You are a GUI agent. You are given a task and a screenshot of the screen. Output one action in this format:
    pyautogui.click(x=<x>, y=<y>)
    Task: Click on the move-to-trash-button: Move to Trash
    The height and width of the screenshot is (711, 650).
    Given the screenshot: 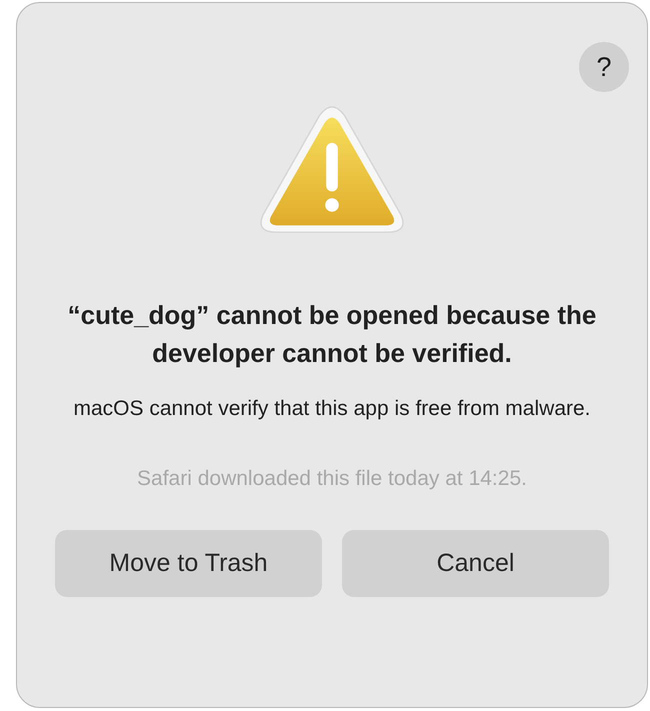 What is the action you would take?
    pyautogui.click(x=188, y=563)
    